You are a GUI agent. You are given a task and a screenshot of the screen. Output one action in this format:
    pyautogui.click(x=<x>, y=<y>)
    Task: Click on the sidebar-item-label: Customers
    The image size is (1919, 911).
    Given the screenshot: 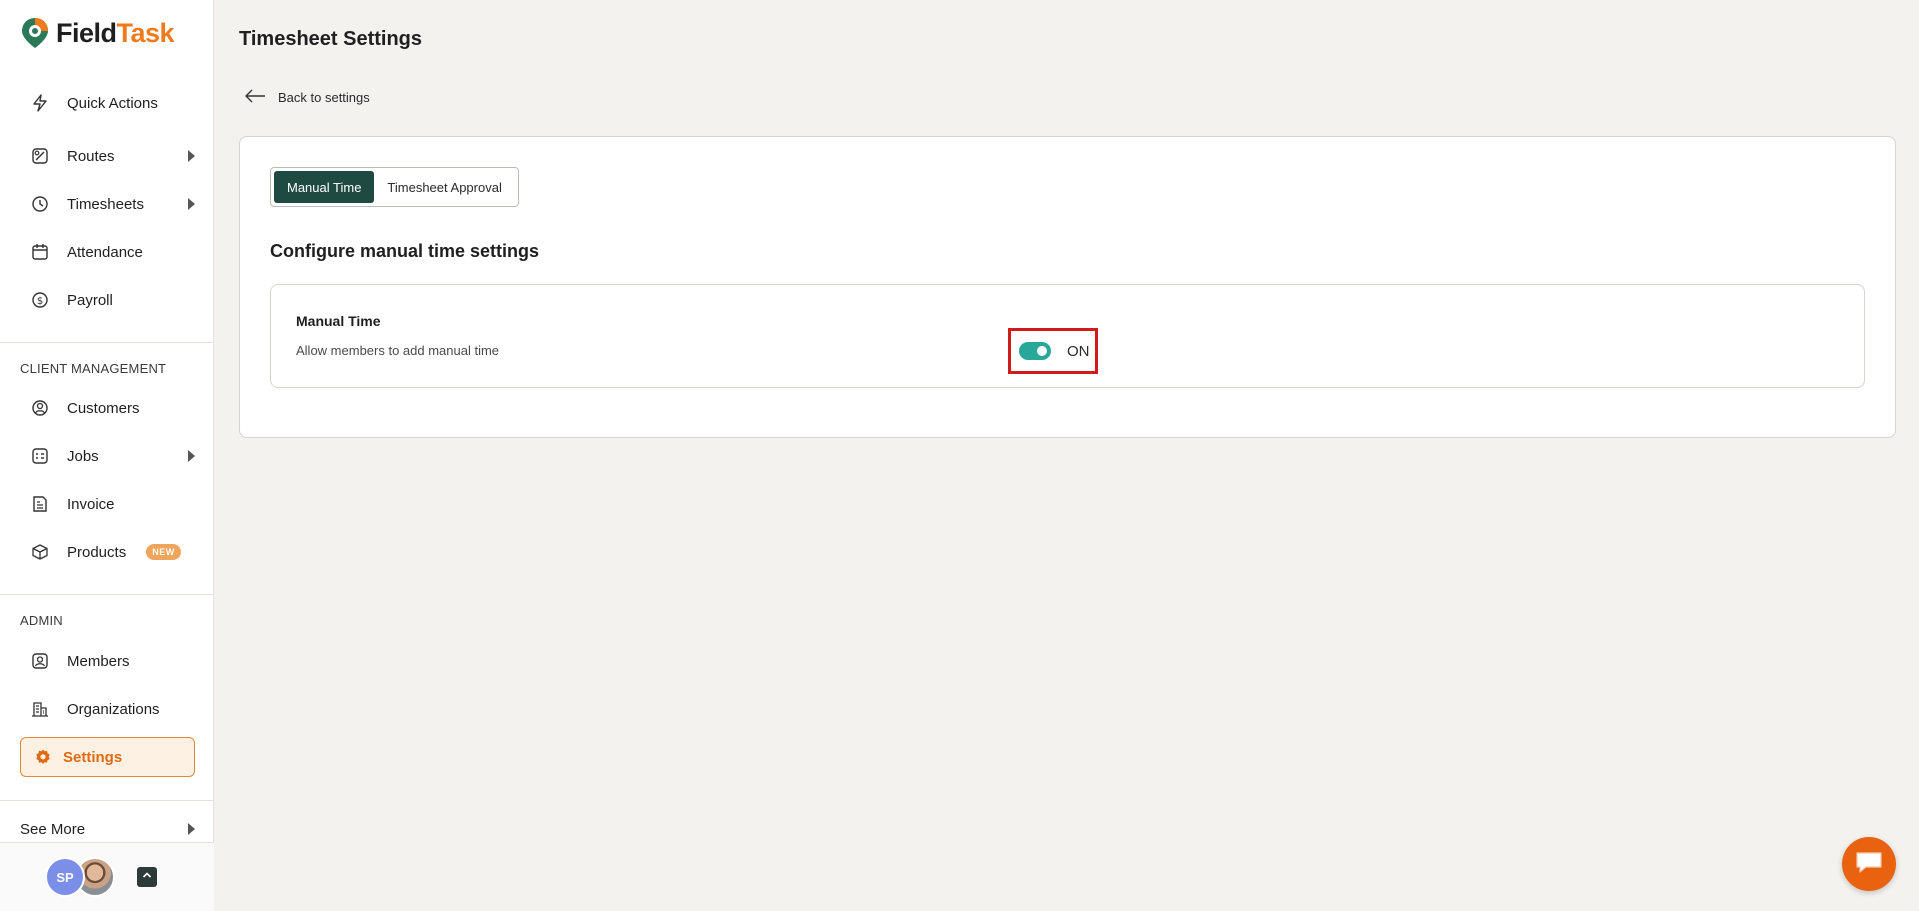 What is the action you would take?
    pyautogui.click(x=103, y=408)
    